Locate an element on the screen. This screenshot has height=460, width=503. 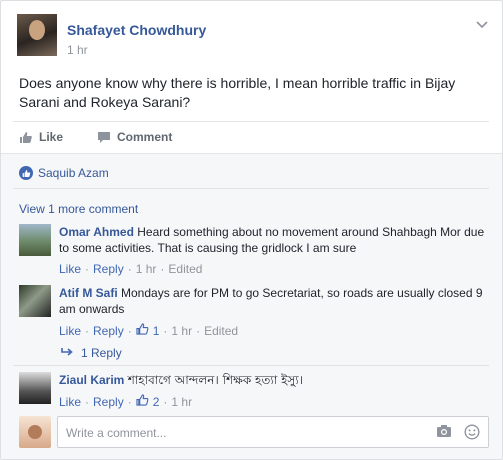
comment-label: Comment is located at coordinates (145, 137).